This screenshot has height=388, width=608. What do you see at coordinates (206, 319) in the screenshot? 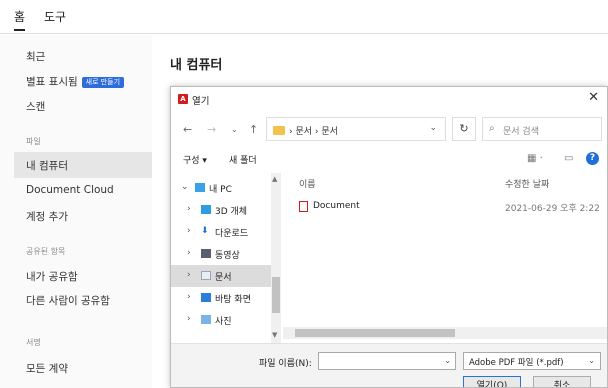
I see `pictures-icon` at bounding box center [206, 319].